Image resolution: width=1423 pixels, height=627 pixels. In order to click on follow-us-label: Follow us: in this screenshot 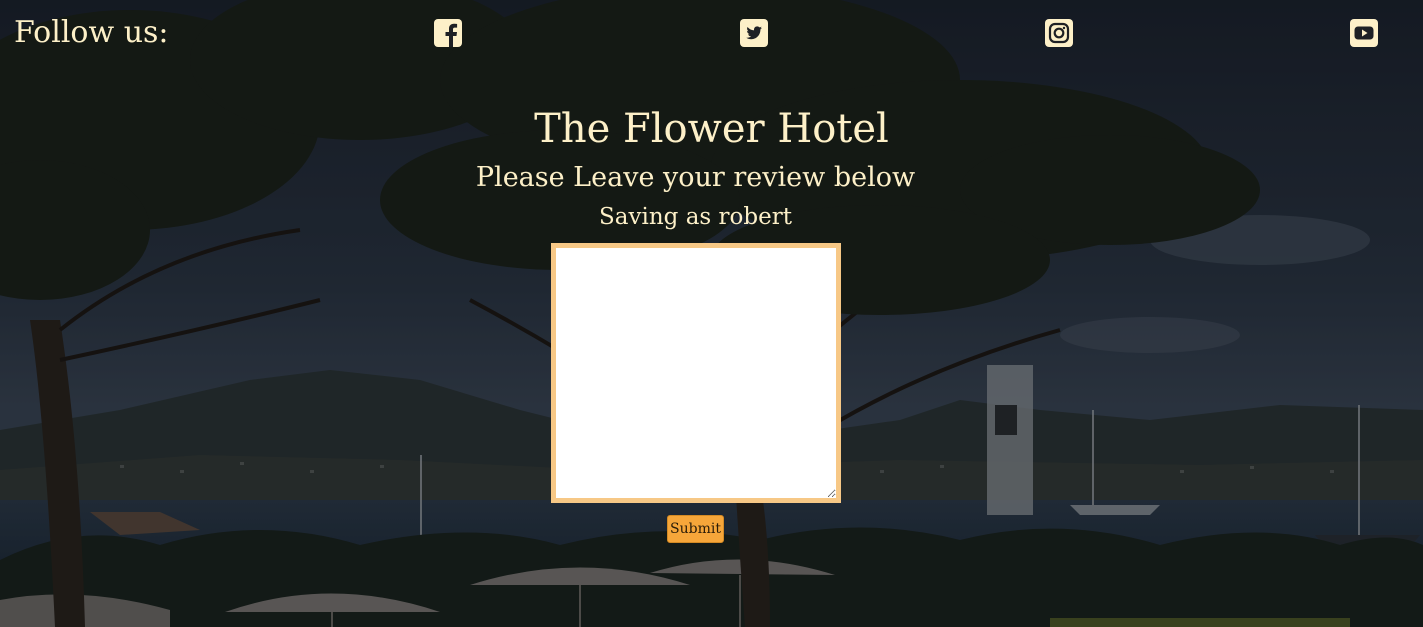, I will do `click(91, 32)`.